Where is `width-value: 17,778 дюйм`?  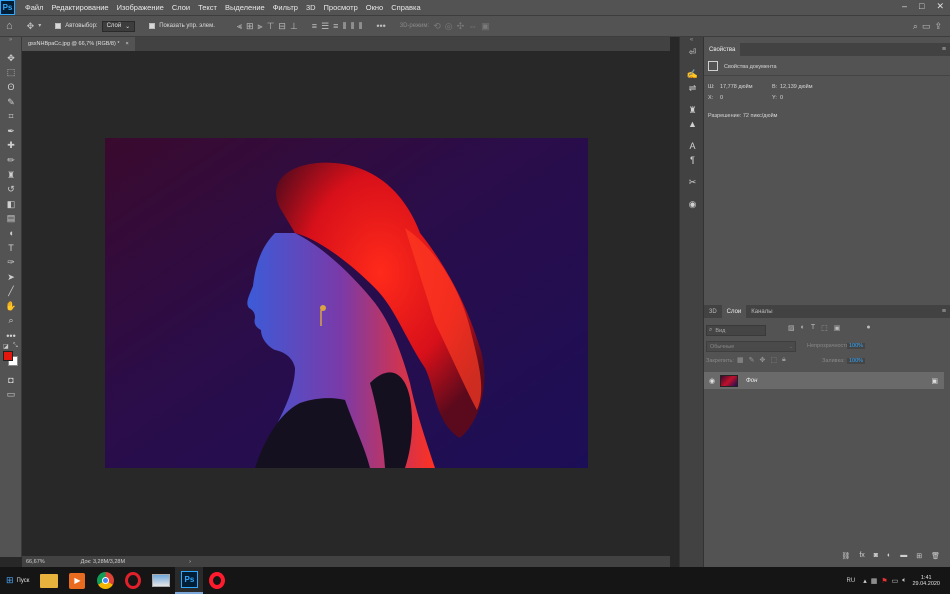
width-value: 17,778 дюйм is located at coordinates (736, 87).